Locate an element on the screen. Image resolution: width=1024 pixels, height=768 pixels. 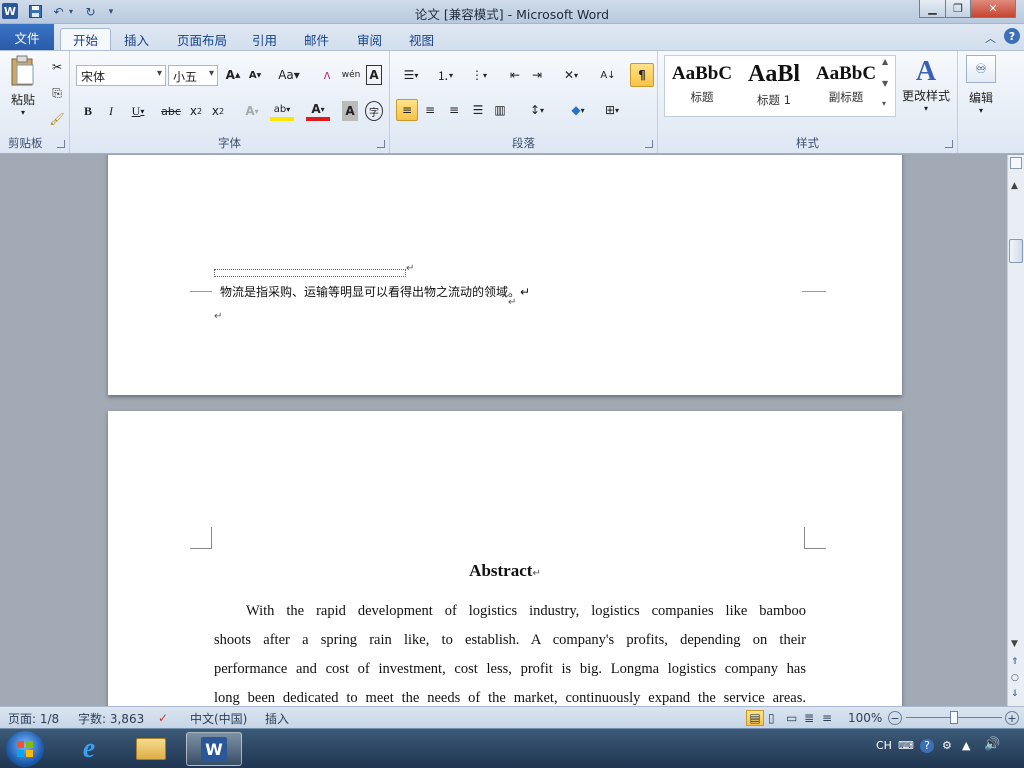
internet-explorer-icon: e is located at coordinates (89, 749).